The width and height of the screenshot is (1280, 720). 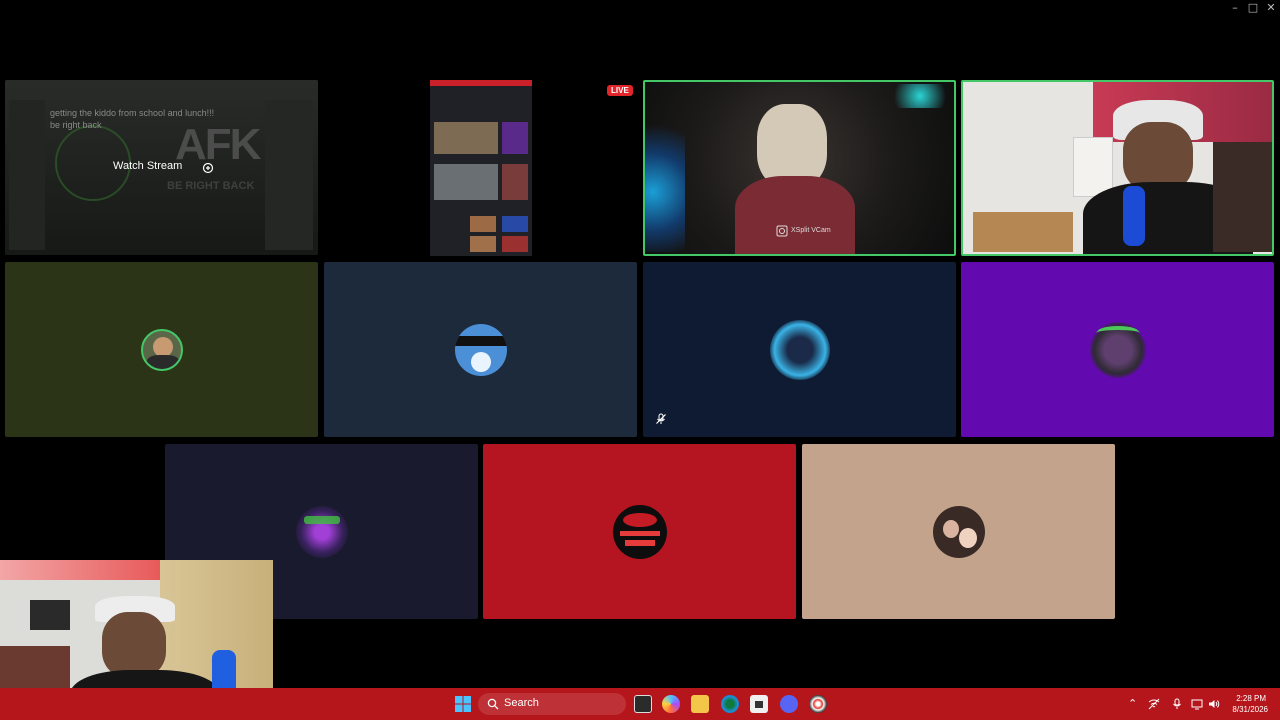 I want to click on avatar-banner, so click(x=321, y=519).